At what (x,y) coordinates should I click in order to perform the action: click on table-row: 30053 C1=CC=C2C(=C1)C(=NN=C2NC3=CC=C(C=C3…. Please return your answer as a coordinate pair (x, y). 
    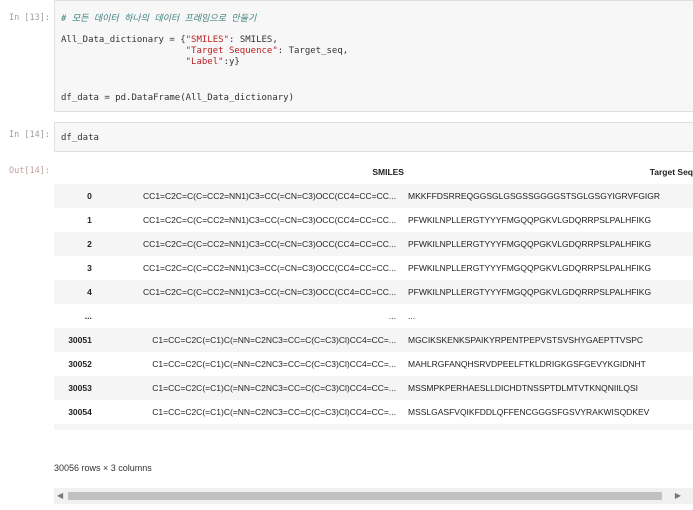
    Looking at the image, I should click on (373, 388).